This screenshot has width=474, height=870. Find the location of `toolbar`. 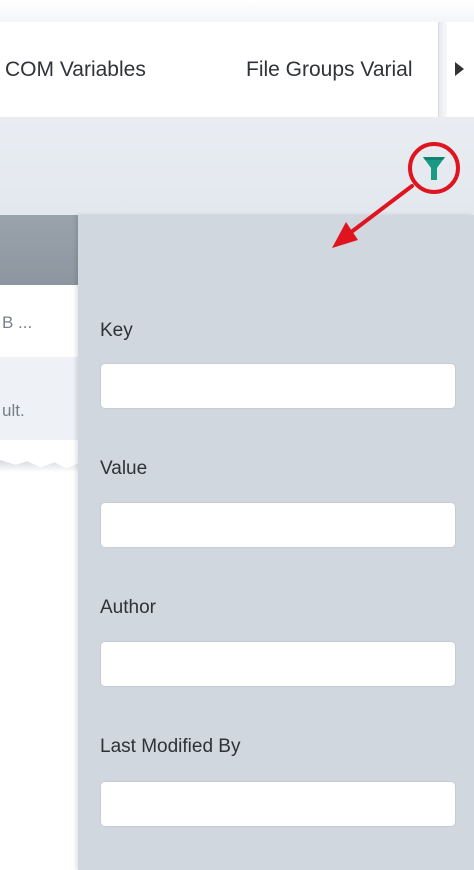

toolbar is located at coordinates (237, 166).